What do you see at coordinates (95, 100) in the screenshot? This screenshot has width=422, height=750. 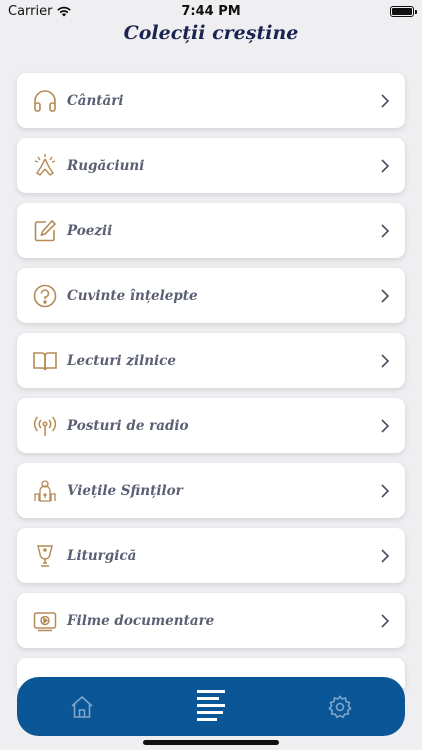 I see `item-label: Cântări` at bounding box center [95, 100].